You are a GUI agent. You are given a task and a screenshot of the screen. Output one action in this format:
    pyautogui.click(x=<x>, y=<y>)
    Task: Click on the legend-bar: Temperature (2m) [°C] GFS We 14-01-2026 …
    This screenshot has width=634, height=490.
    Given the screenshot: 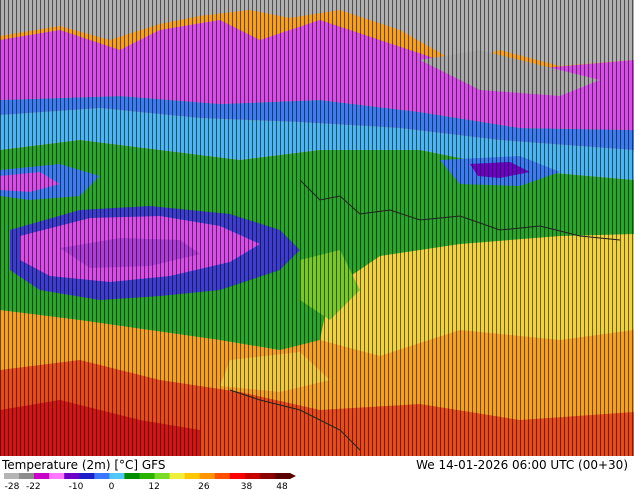 What is the action you would take?
    pyautogui.click(x=317, y=473)
    